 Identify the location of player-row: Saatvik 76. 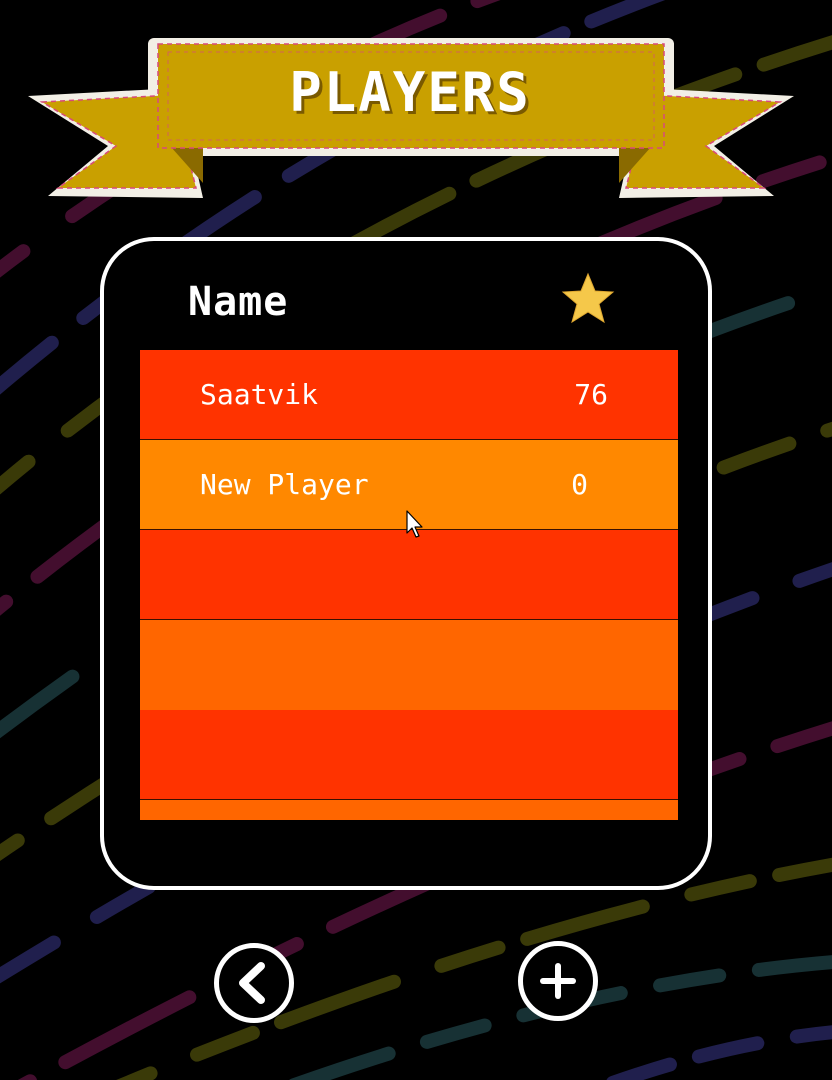
(409, 395).